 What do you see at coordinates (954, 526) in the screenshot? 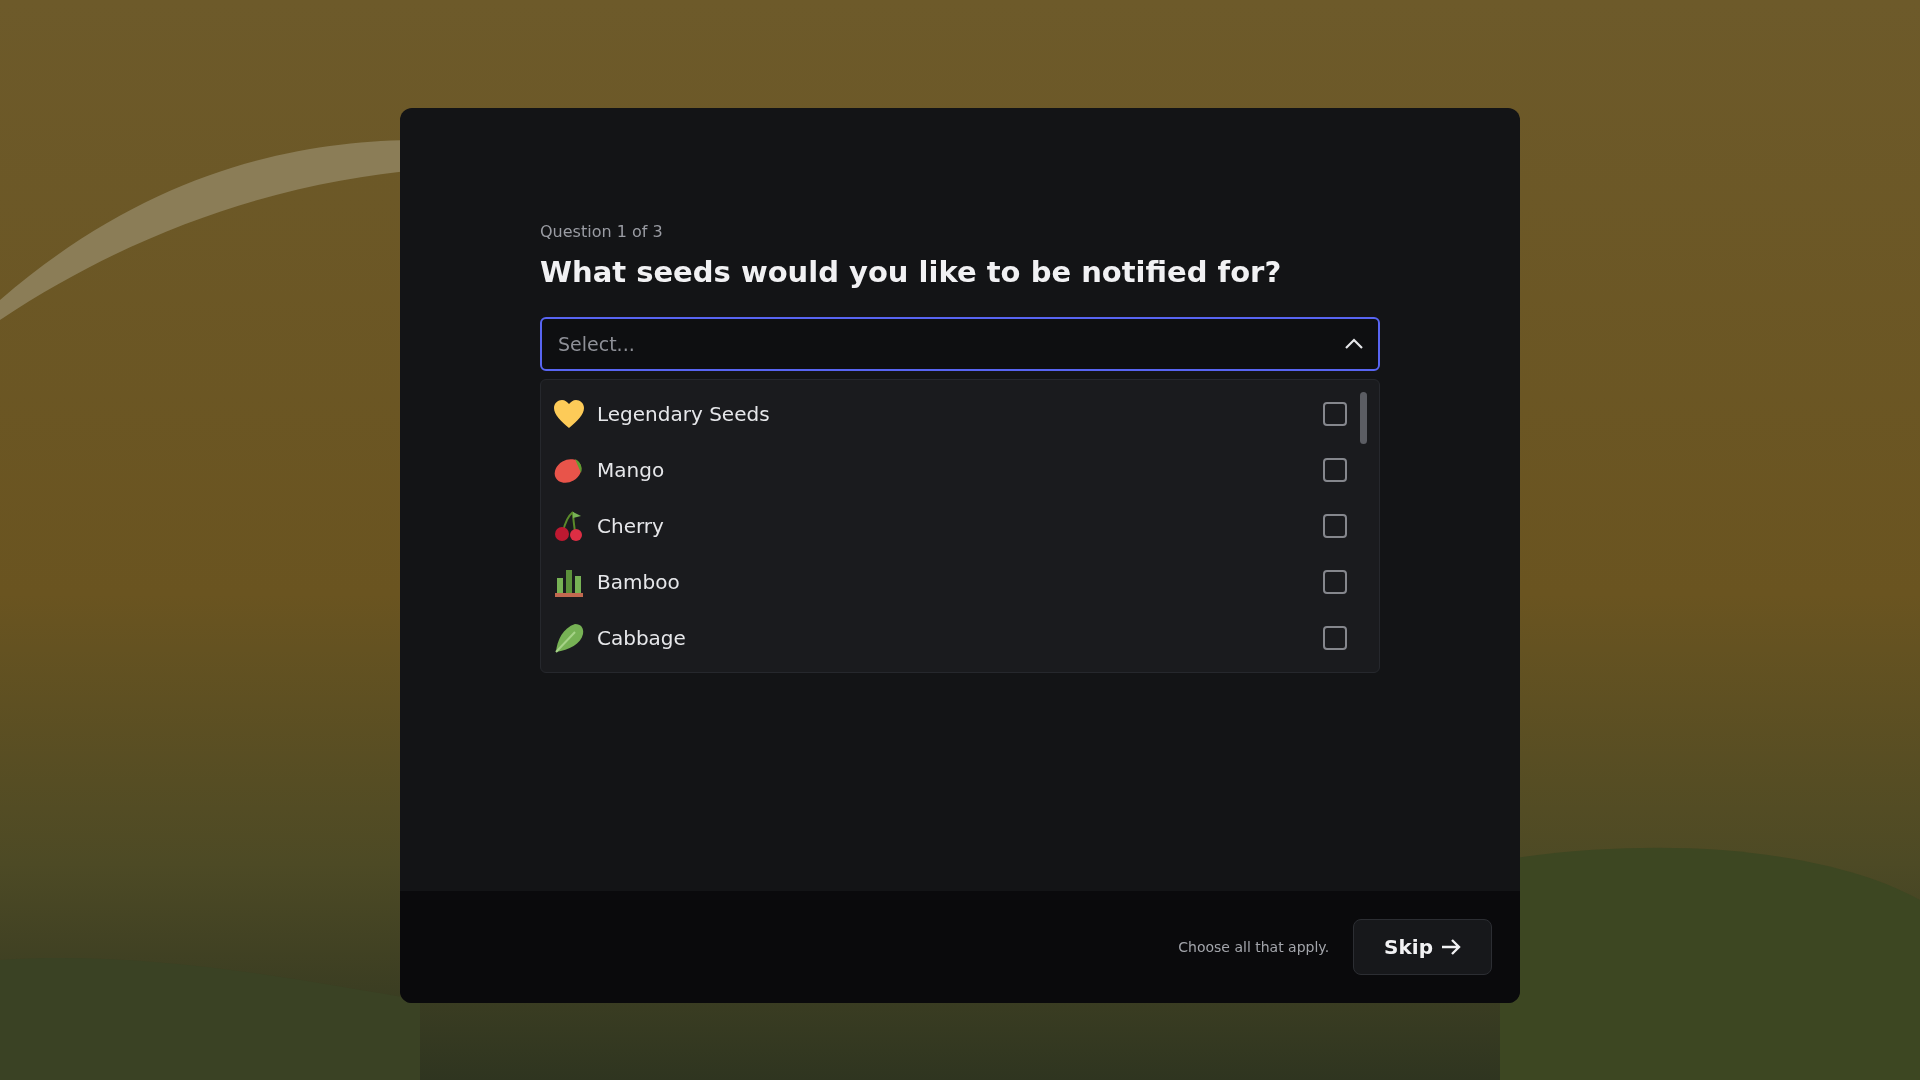
I see `option-label: Cherry` at bounding box center [954, 526].